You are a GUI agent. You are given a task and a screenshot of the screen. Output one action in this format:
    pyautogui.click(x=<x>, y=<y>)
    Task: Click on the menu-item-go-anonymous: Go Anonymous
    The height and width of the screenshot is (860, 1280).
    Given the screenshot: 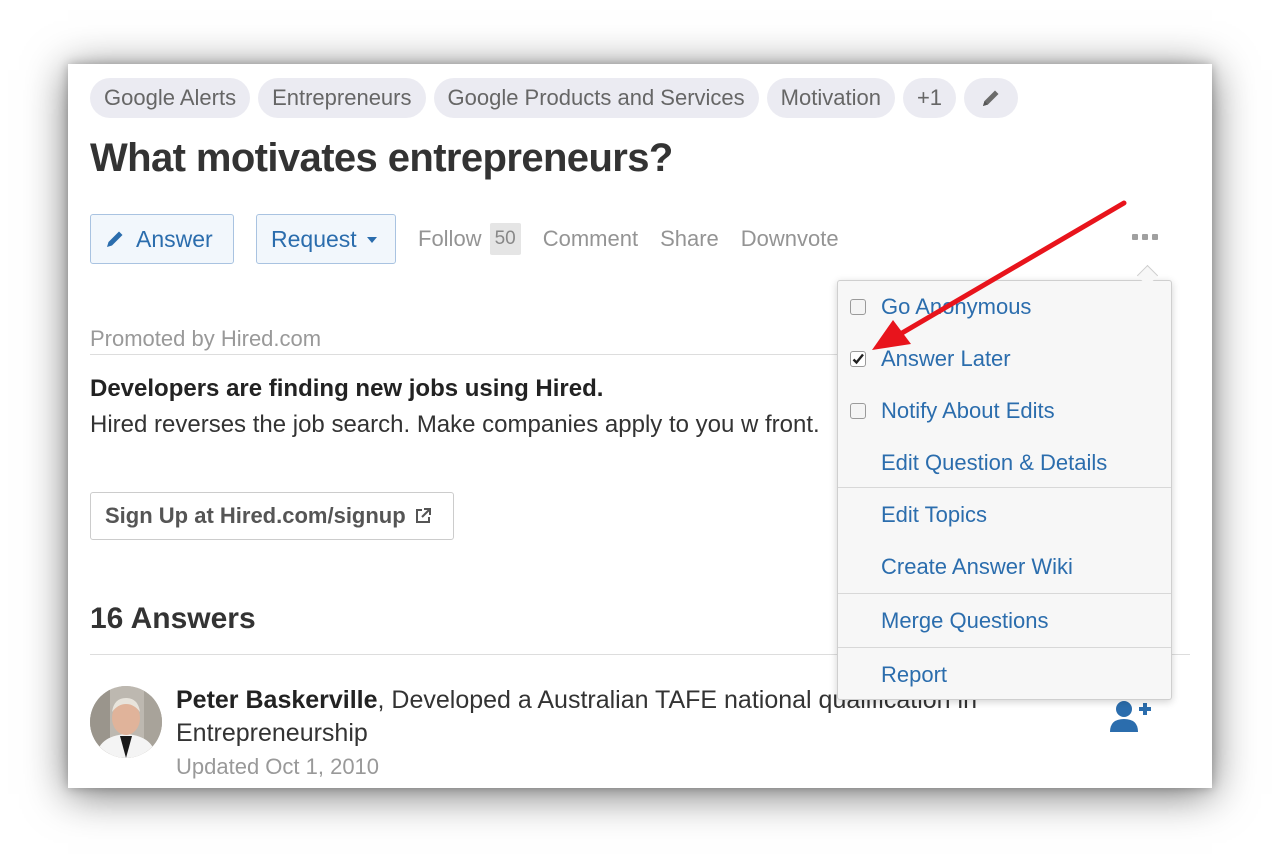 What is the action you would take?
    pyautogui.click(x=1004, y=307)
    